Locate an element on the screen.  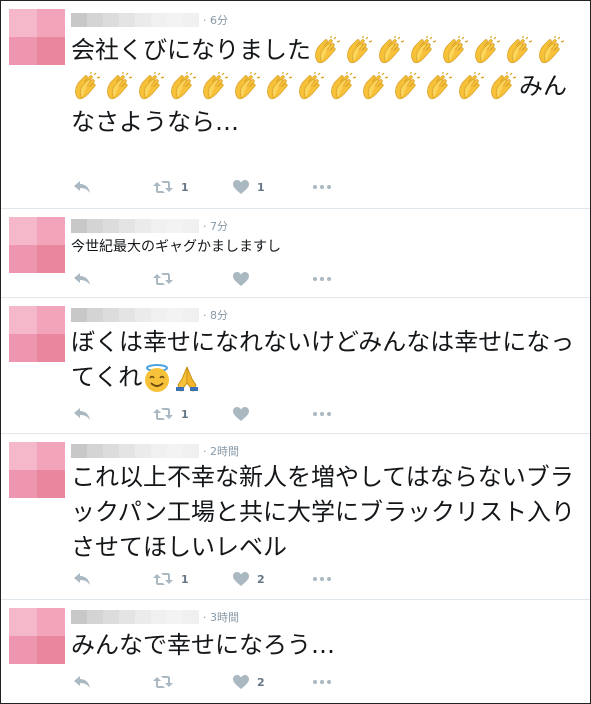
tweet-time: · 8分 is located at coordinates (215, 315).